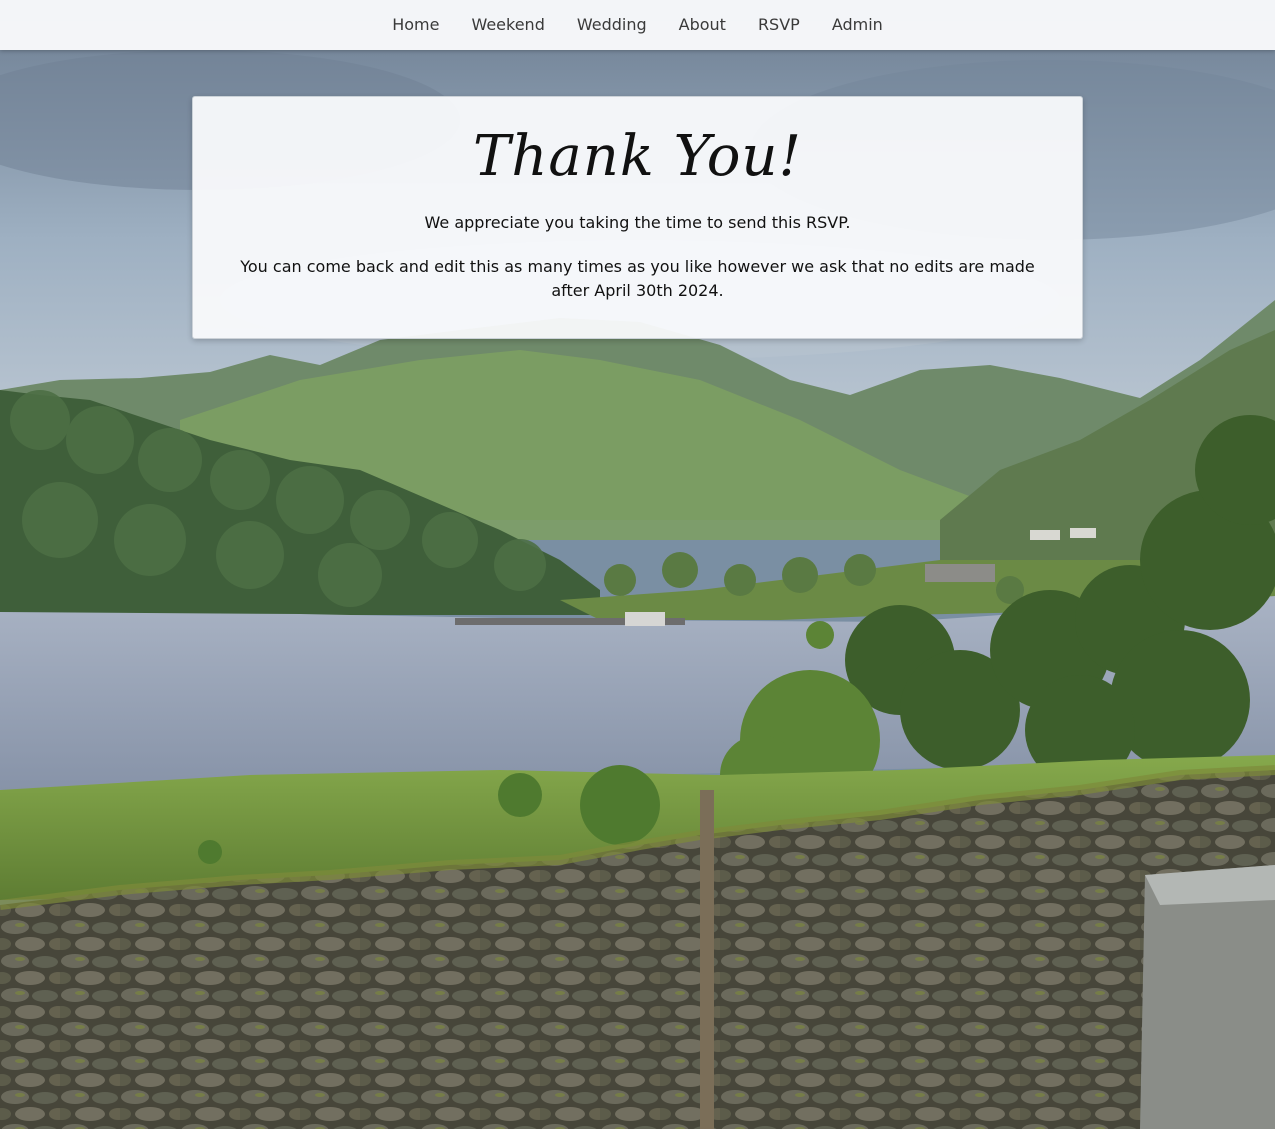  What do you see at coordinates (857, 25) in the screenshot?
I see `nav-link-admin: Admin` at bounding box center [857, 25].